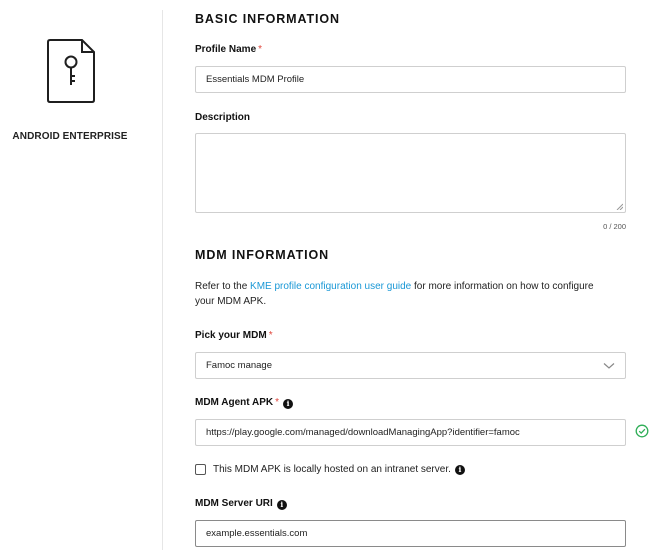 This screenshot has width=651, height=556. What do you see at coordinates (70, 136) in the screenshot?
I see `device-type-label: ANDROID ENTERPRISE` at bounding box center [70, 136].